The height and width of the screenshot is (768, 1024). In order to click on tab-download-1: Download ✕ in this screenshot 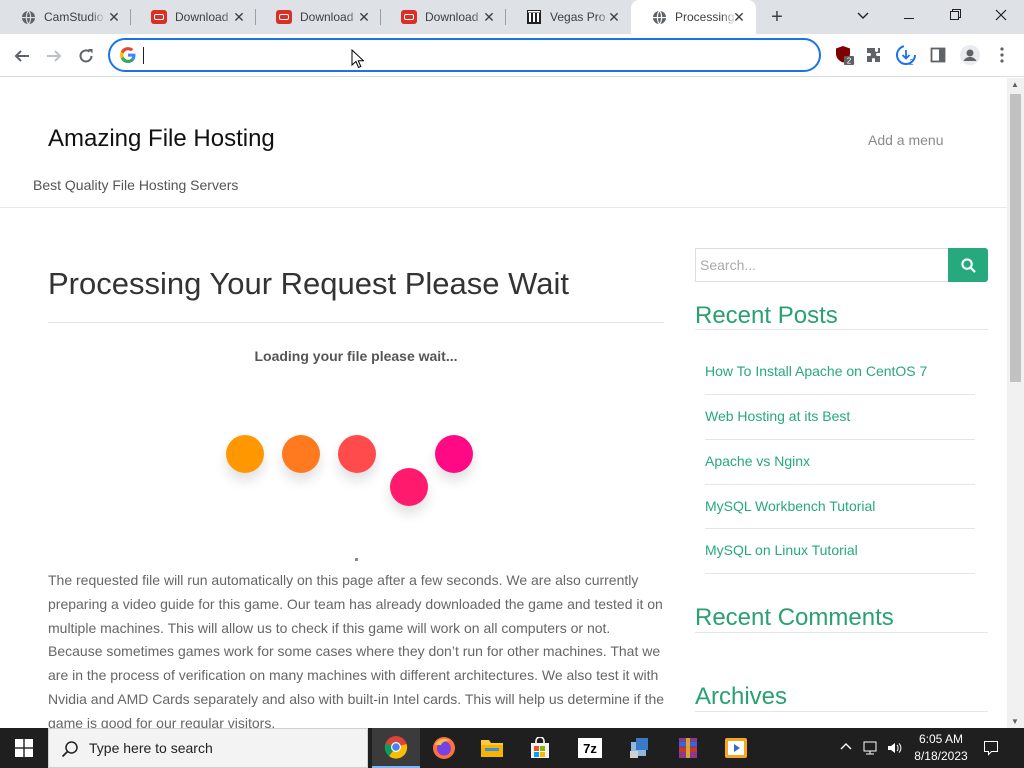, I will do `click(193, 17)`.